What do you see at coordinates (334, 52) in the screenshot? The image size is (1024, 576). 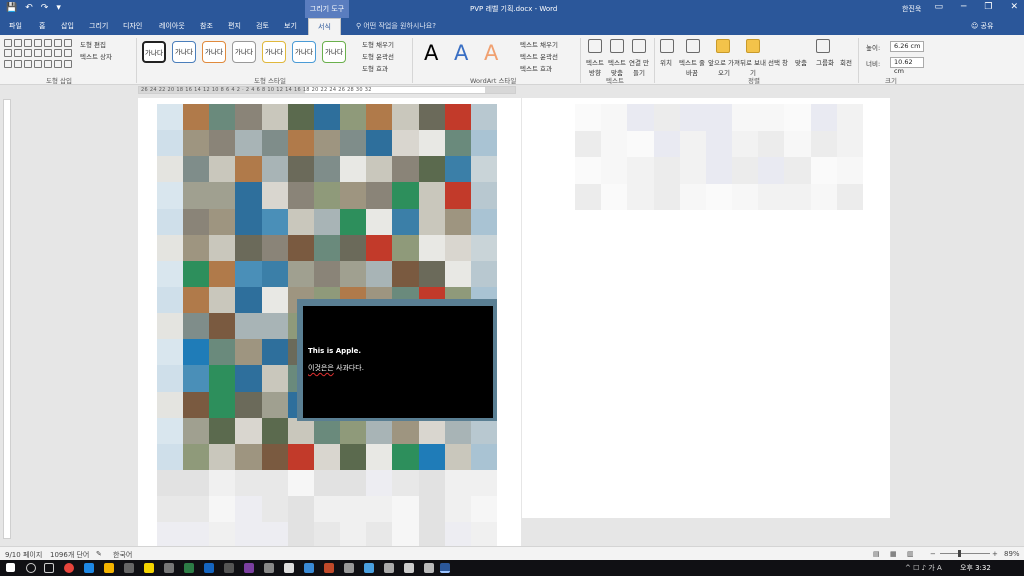 I see `shape-style-7: 가나다` at bounding box center [334, 52].